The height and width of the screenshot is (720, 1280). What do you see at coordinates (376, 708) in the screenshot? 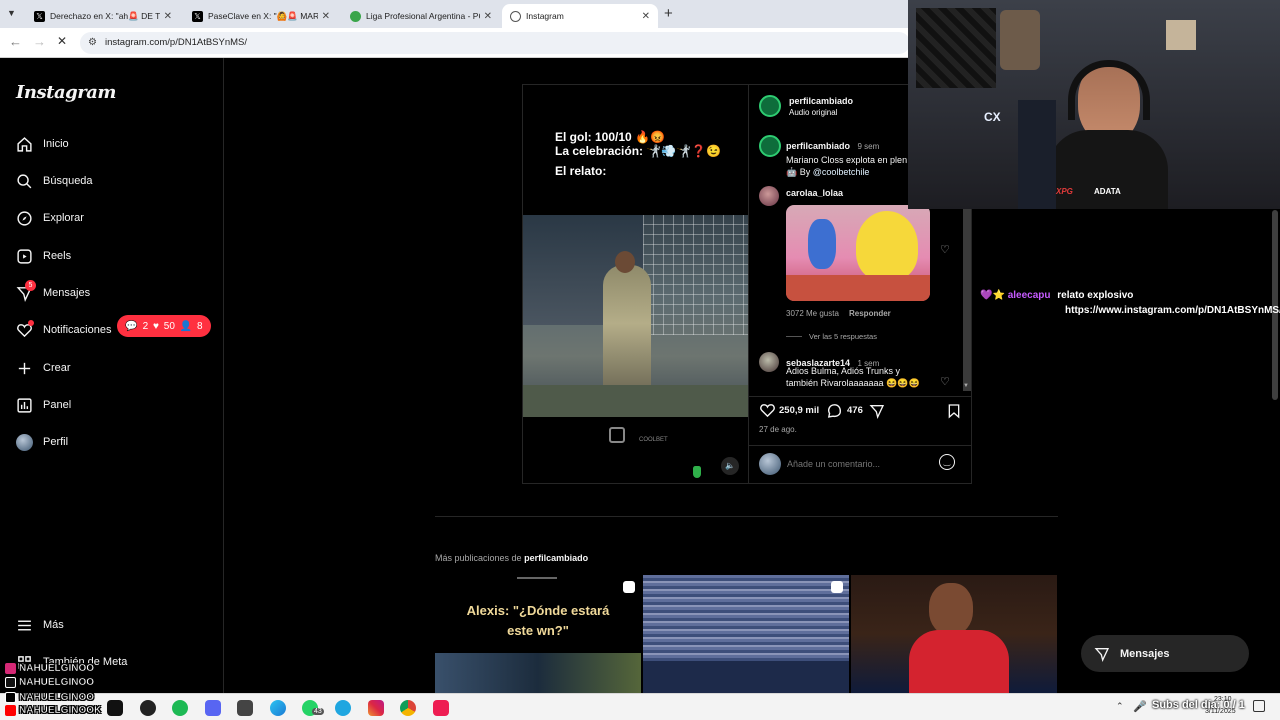
I see `instagram-app-icon` at bounding box center [376, 708].